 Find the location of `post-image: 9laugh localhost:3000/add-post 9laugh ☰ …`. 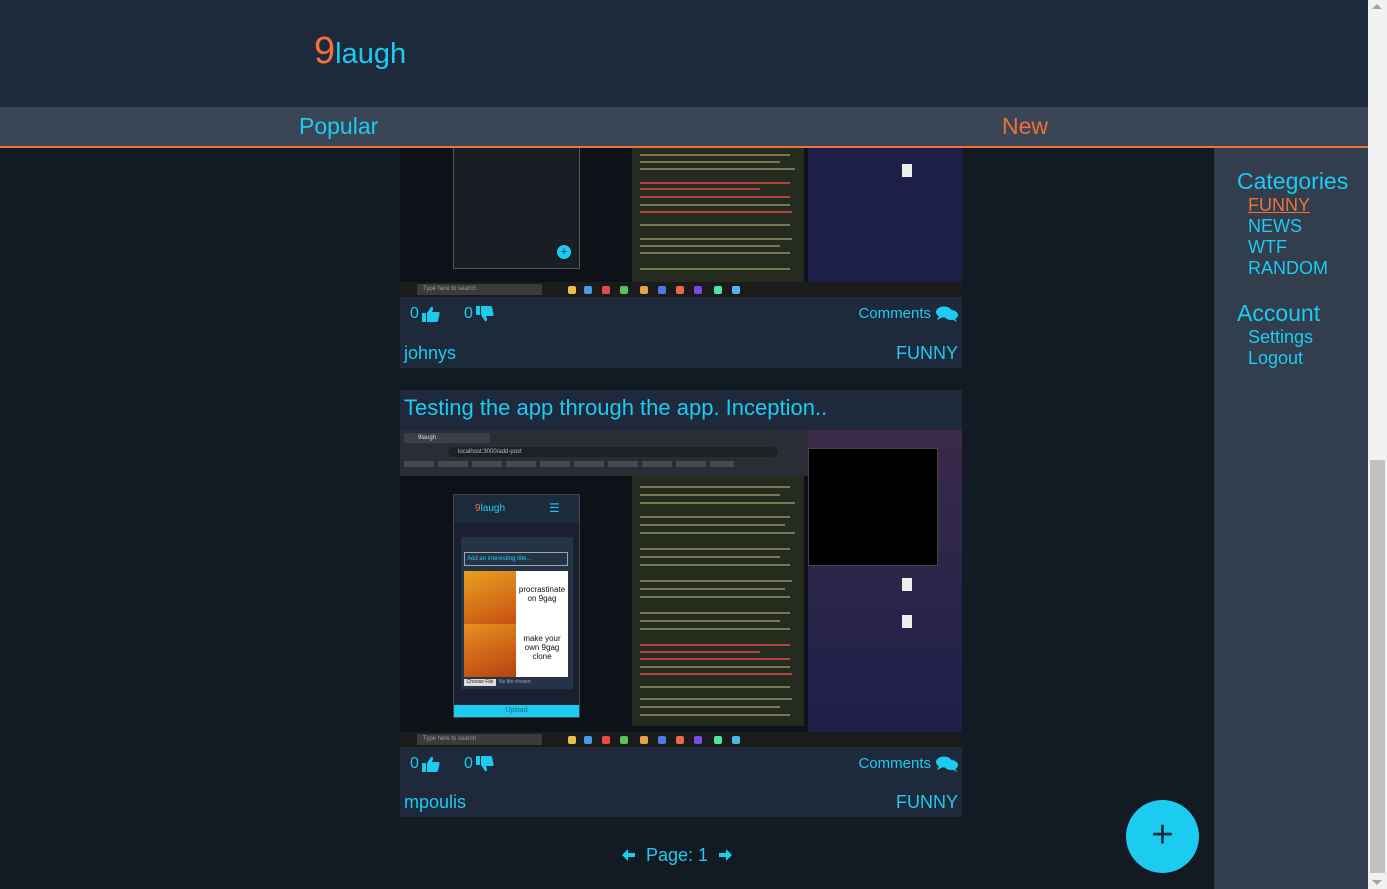

post-image: 9laugh localhost:3000/add-post 9laugh ☰ … is located at coordinates (681, 588).